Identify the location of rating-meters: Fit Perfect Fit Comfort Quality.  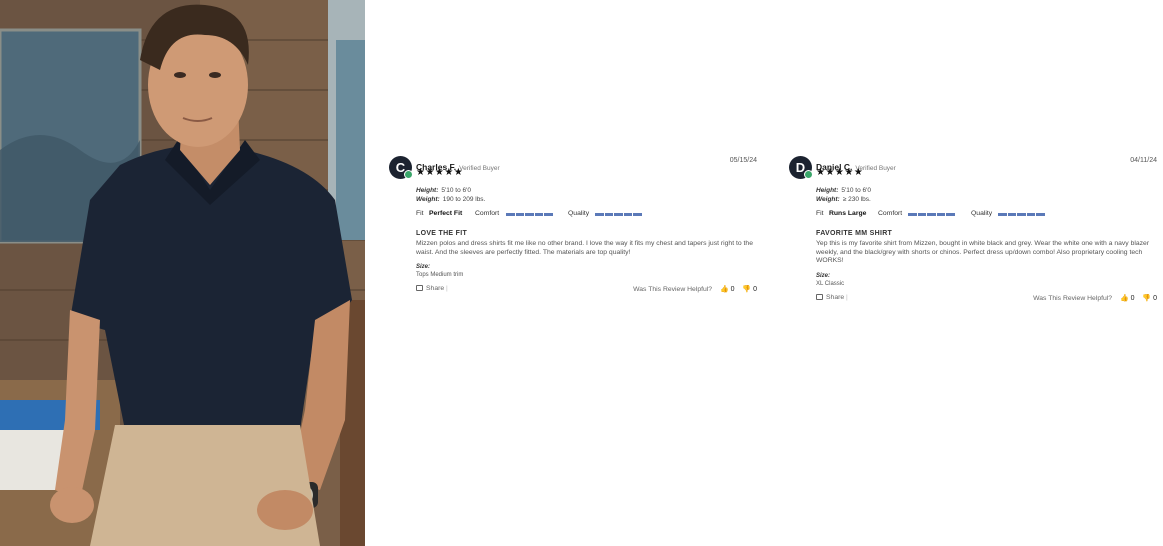
(586, 215).